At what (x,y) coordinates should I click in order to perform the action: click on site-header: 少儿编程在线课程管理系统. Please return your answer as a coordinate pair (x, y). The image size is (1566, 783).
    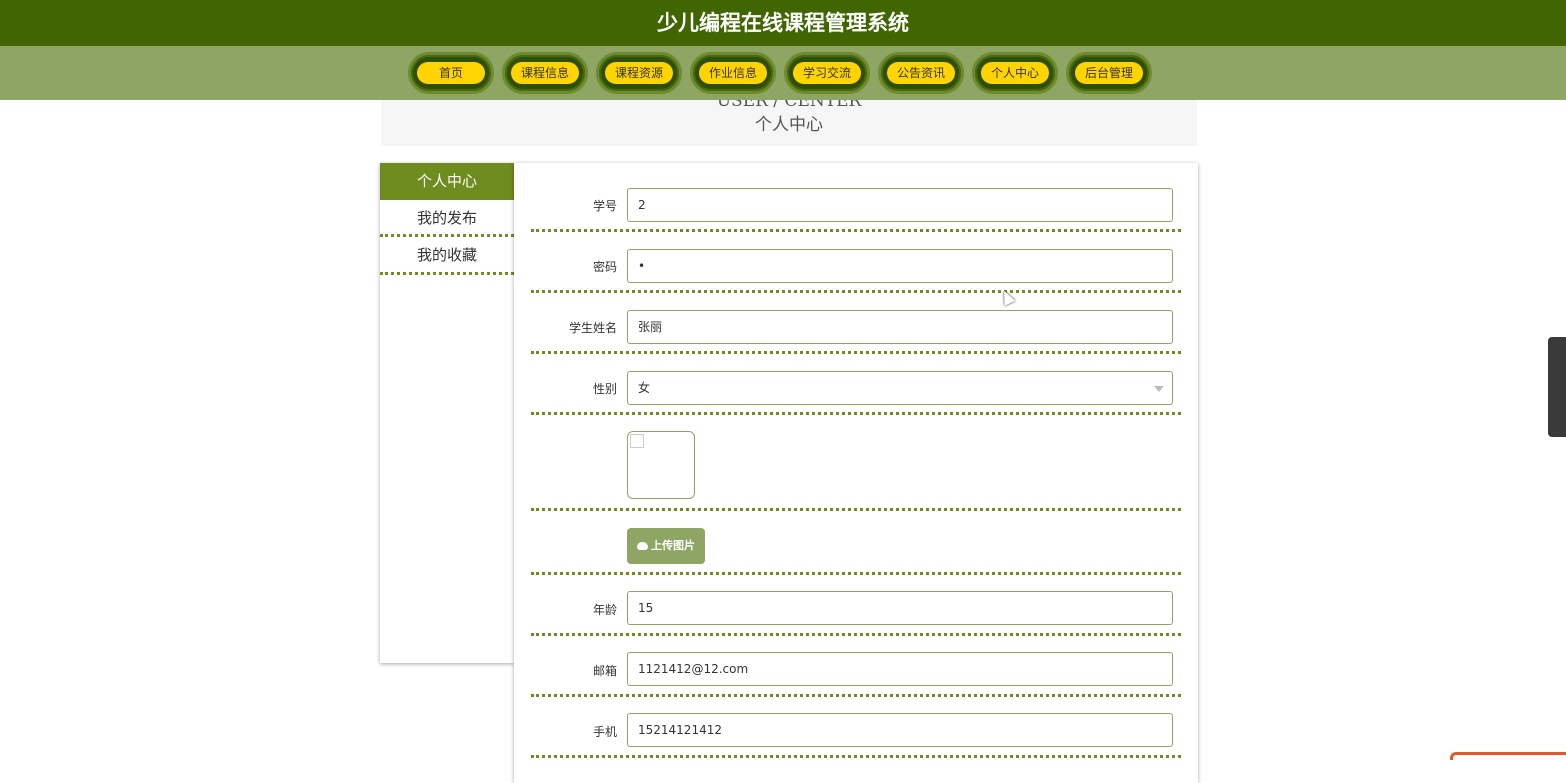
    Looking at the image, I should click on (783, 23).